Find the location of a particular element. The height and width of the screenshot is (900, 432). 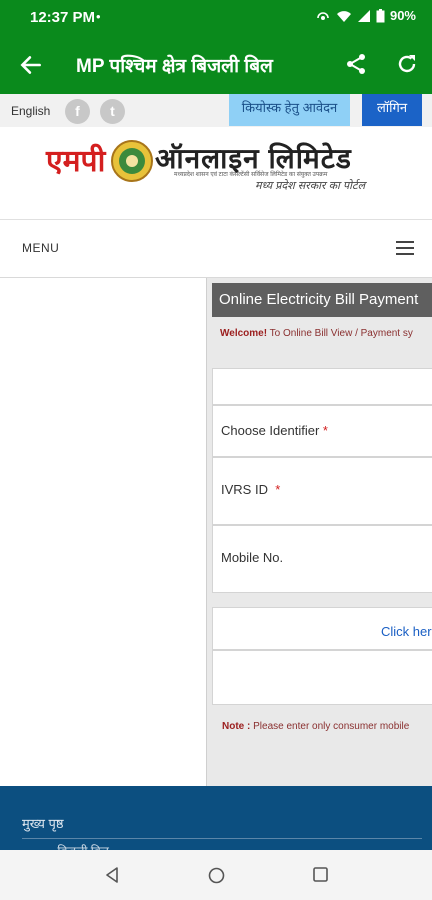

note-text: Note : Please enter only consumer mobile is located at coordinates (315, 726).